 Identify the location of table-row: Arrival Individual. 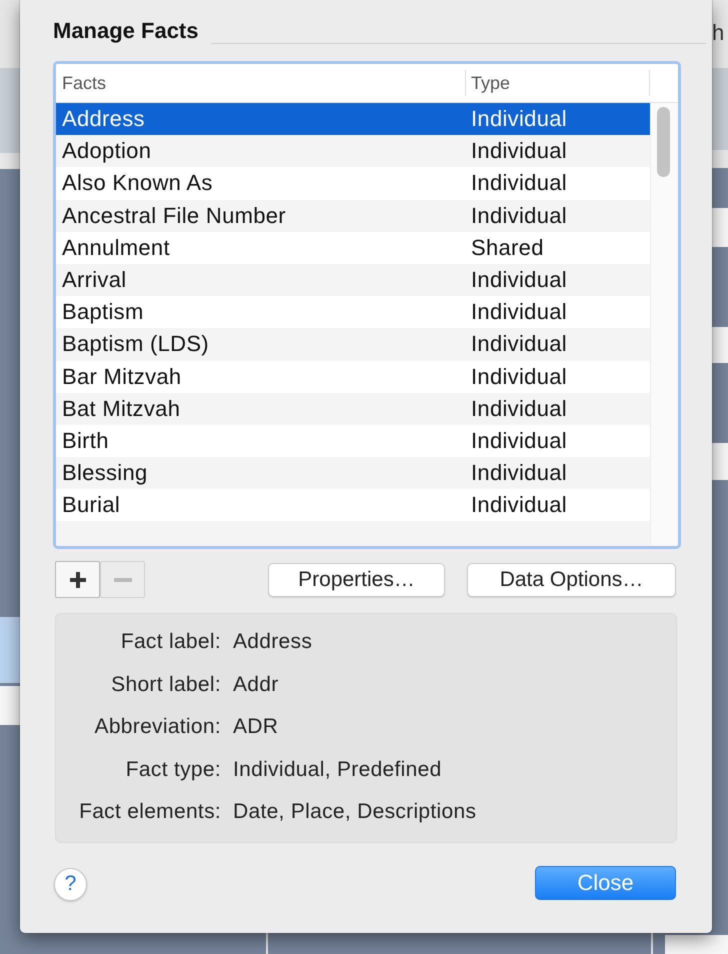
(353, 280).